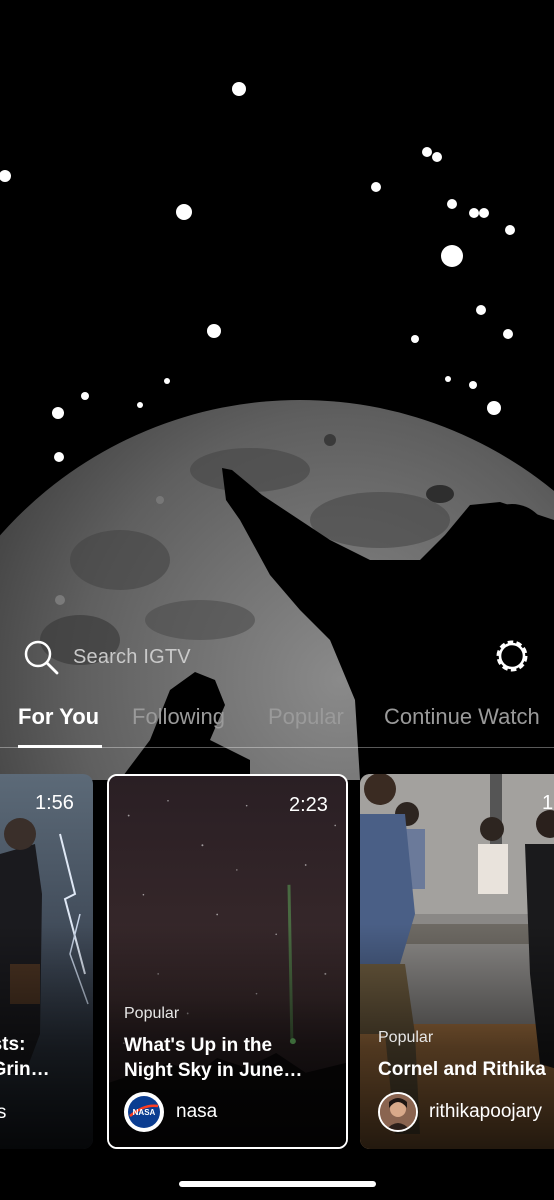  What do you see at coordinates (58, 717) in the screenshot?
I see `tab-for-you: For You` at bounding box center [58, 717].